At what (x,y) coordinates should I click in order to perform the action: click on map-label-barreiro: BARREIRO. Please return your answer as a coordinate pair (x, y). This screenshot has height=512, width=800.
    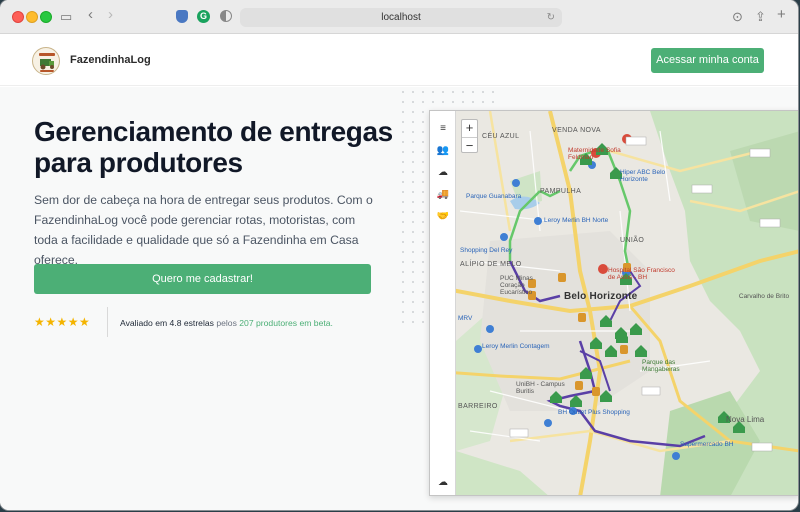
    Looking at the image, I should click on (478, 406).